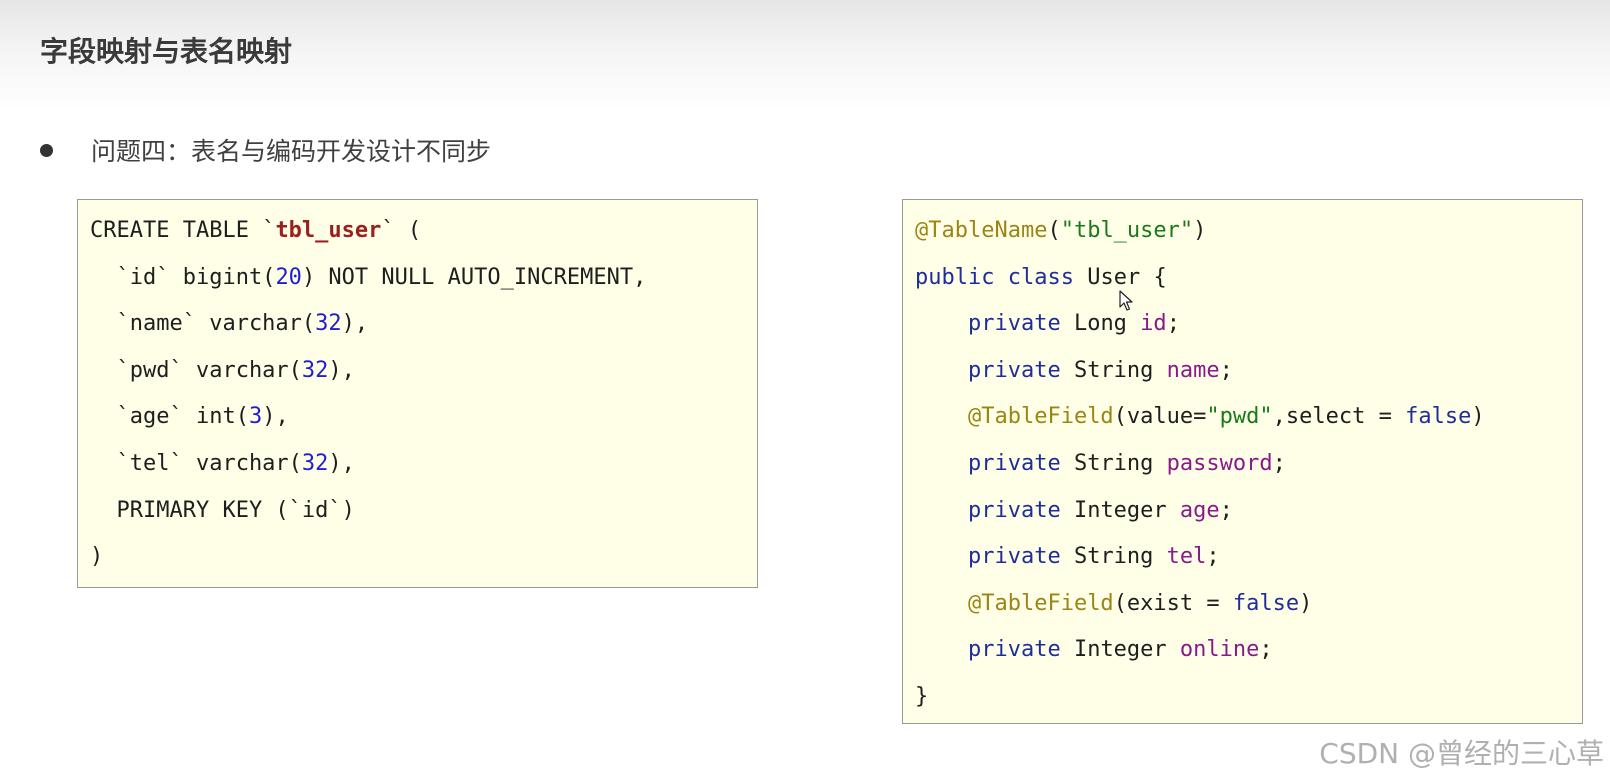 Image resolution: width=1610 pixels, height=779 pixels. Describe the element at coordinates (169, 417) in the screenshot. I see `code-token: `age` int(` at that location.